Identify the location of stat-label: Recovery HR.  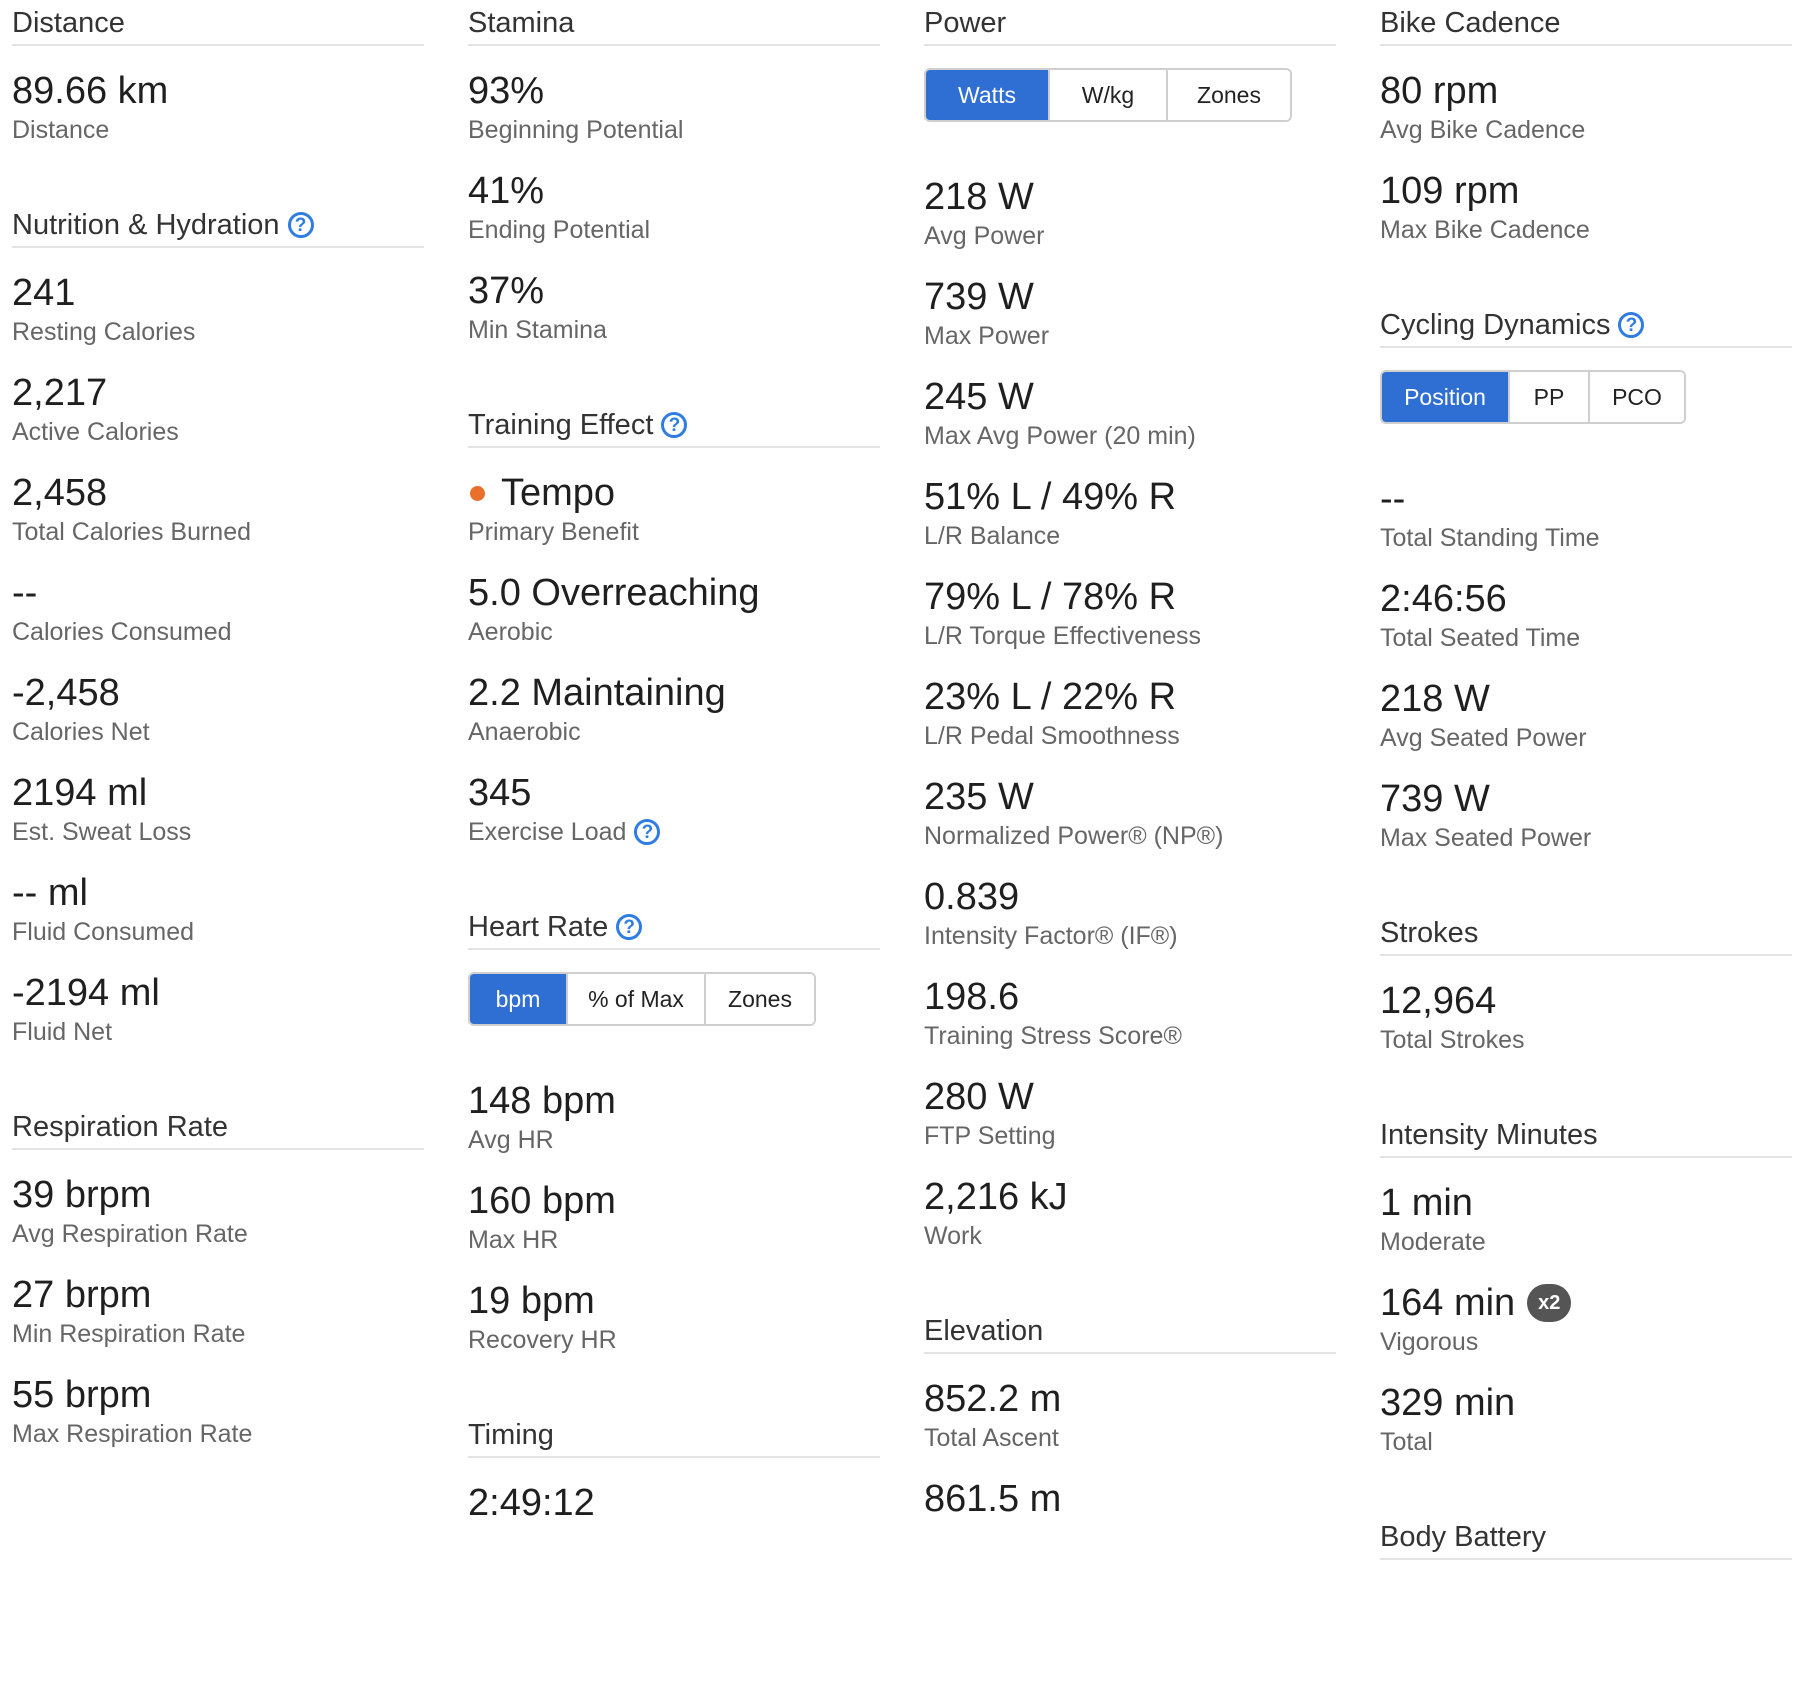
(542, 1340).